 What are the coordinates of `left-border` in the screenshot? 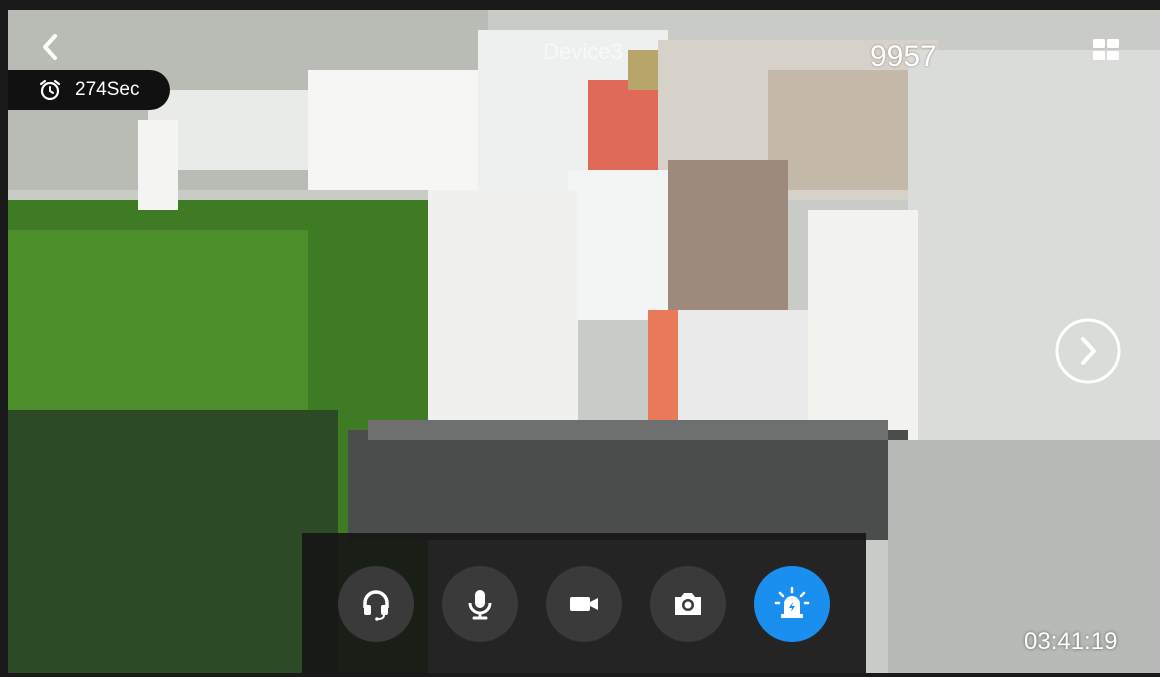 It's located at (4, 338).